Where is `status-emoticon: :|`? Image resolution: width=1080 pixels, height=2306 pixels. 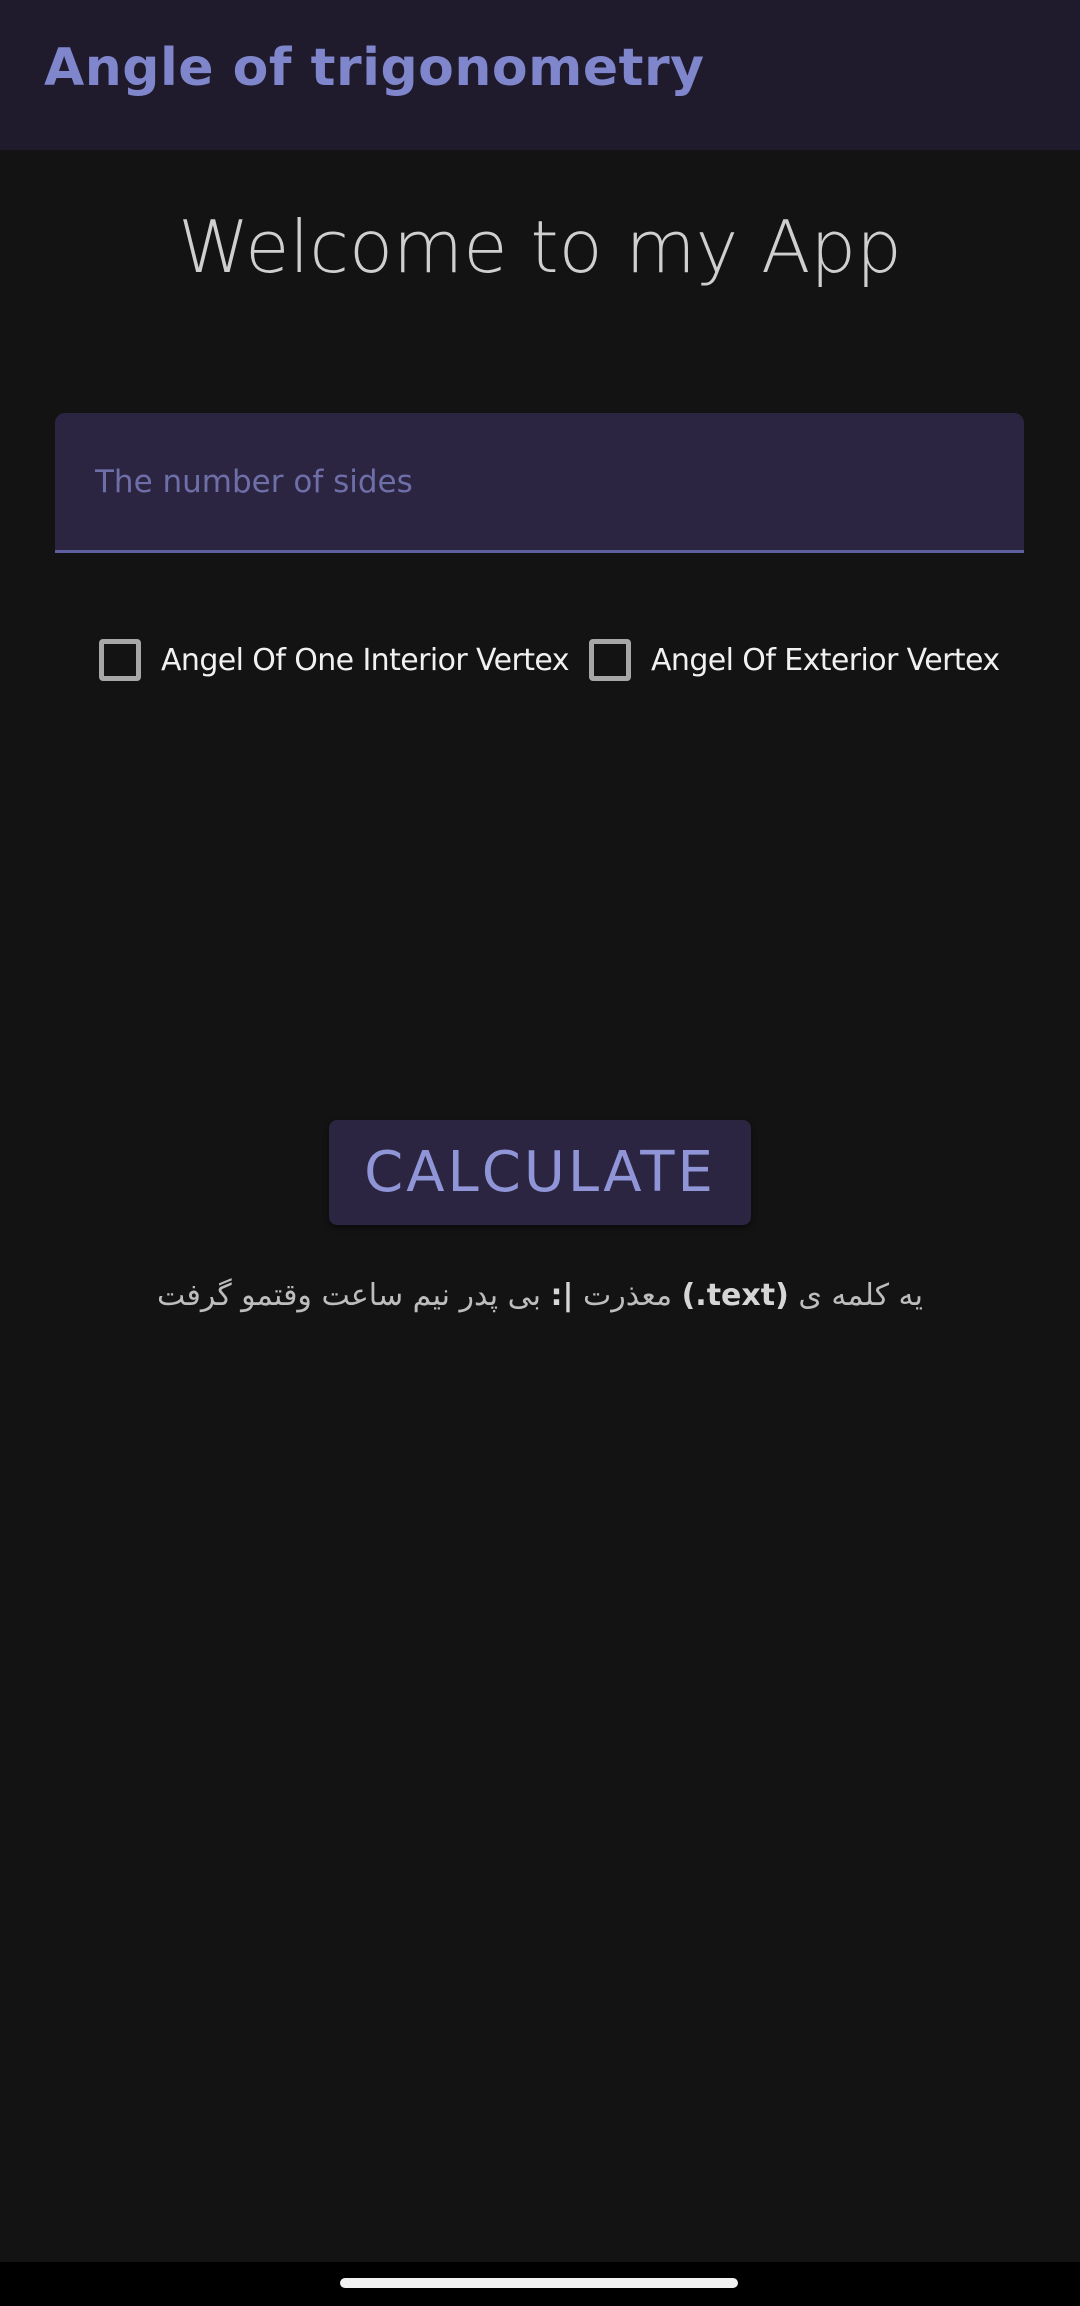
status-emoticon: :| is located at coordinates (562, 1295).